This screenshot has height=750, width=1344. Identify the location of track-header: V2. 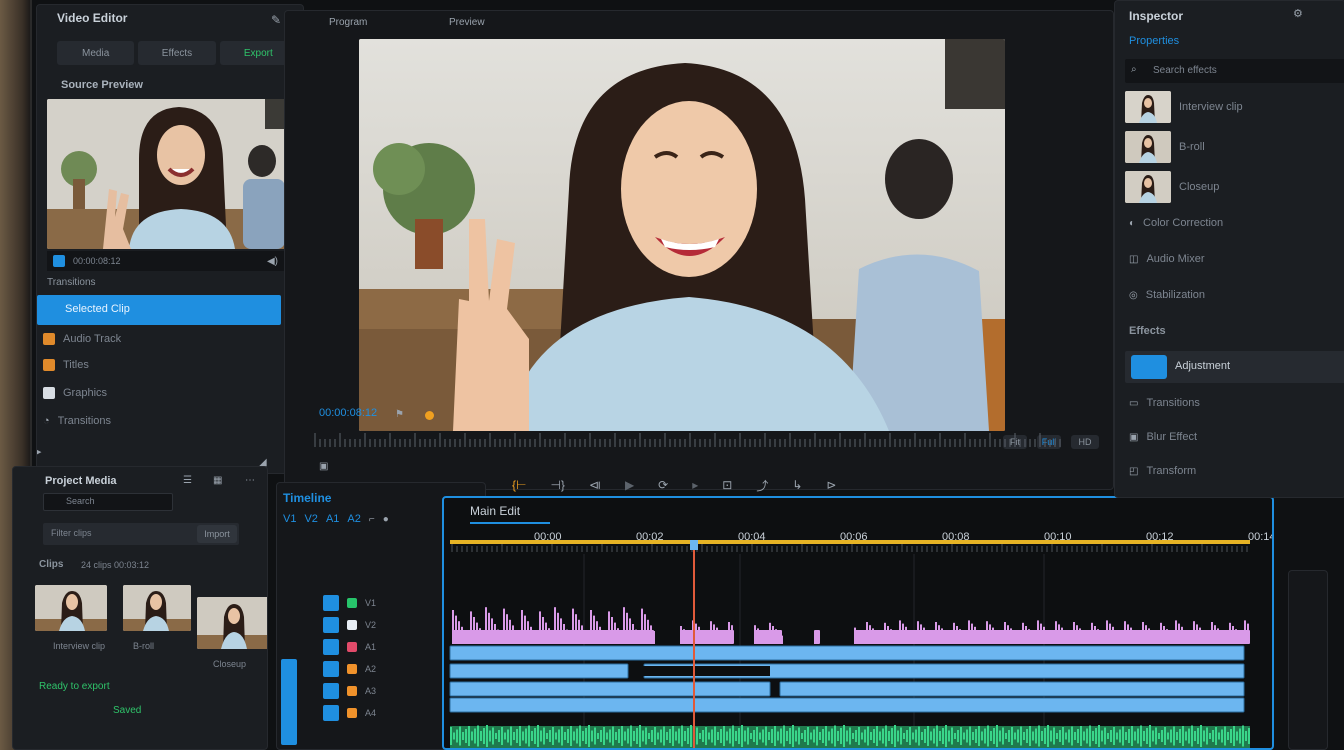
(349, 625).